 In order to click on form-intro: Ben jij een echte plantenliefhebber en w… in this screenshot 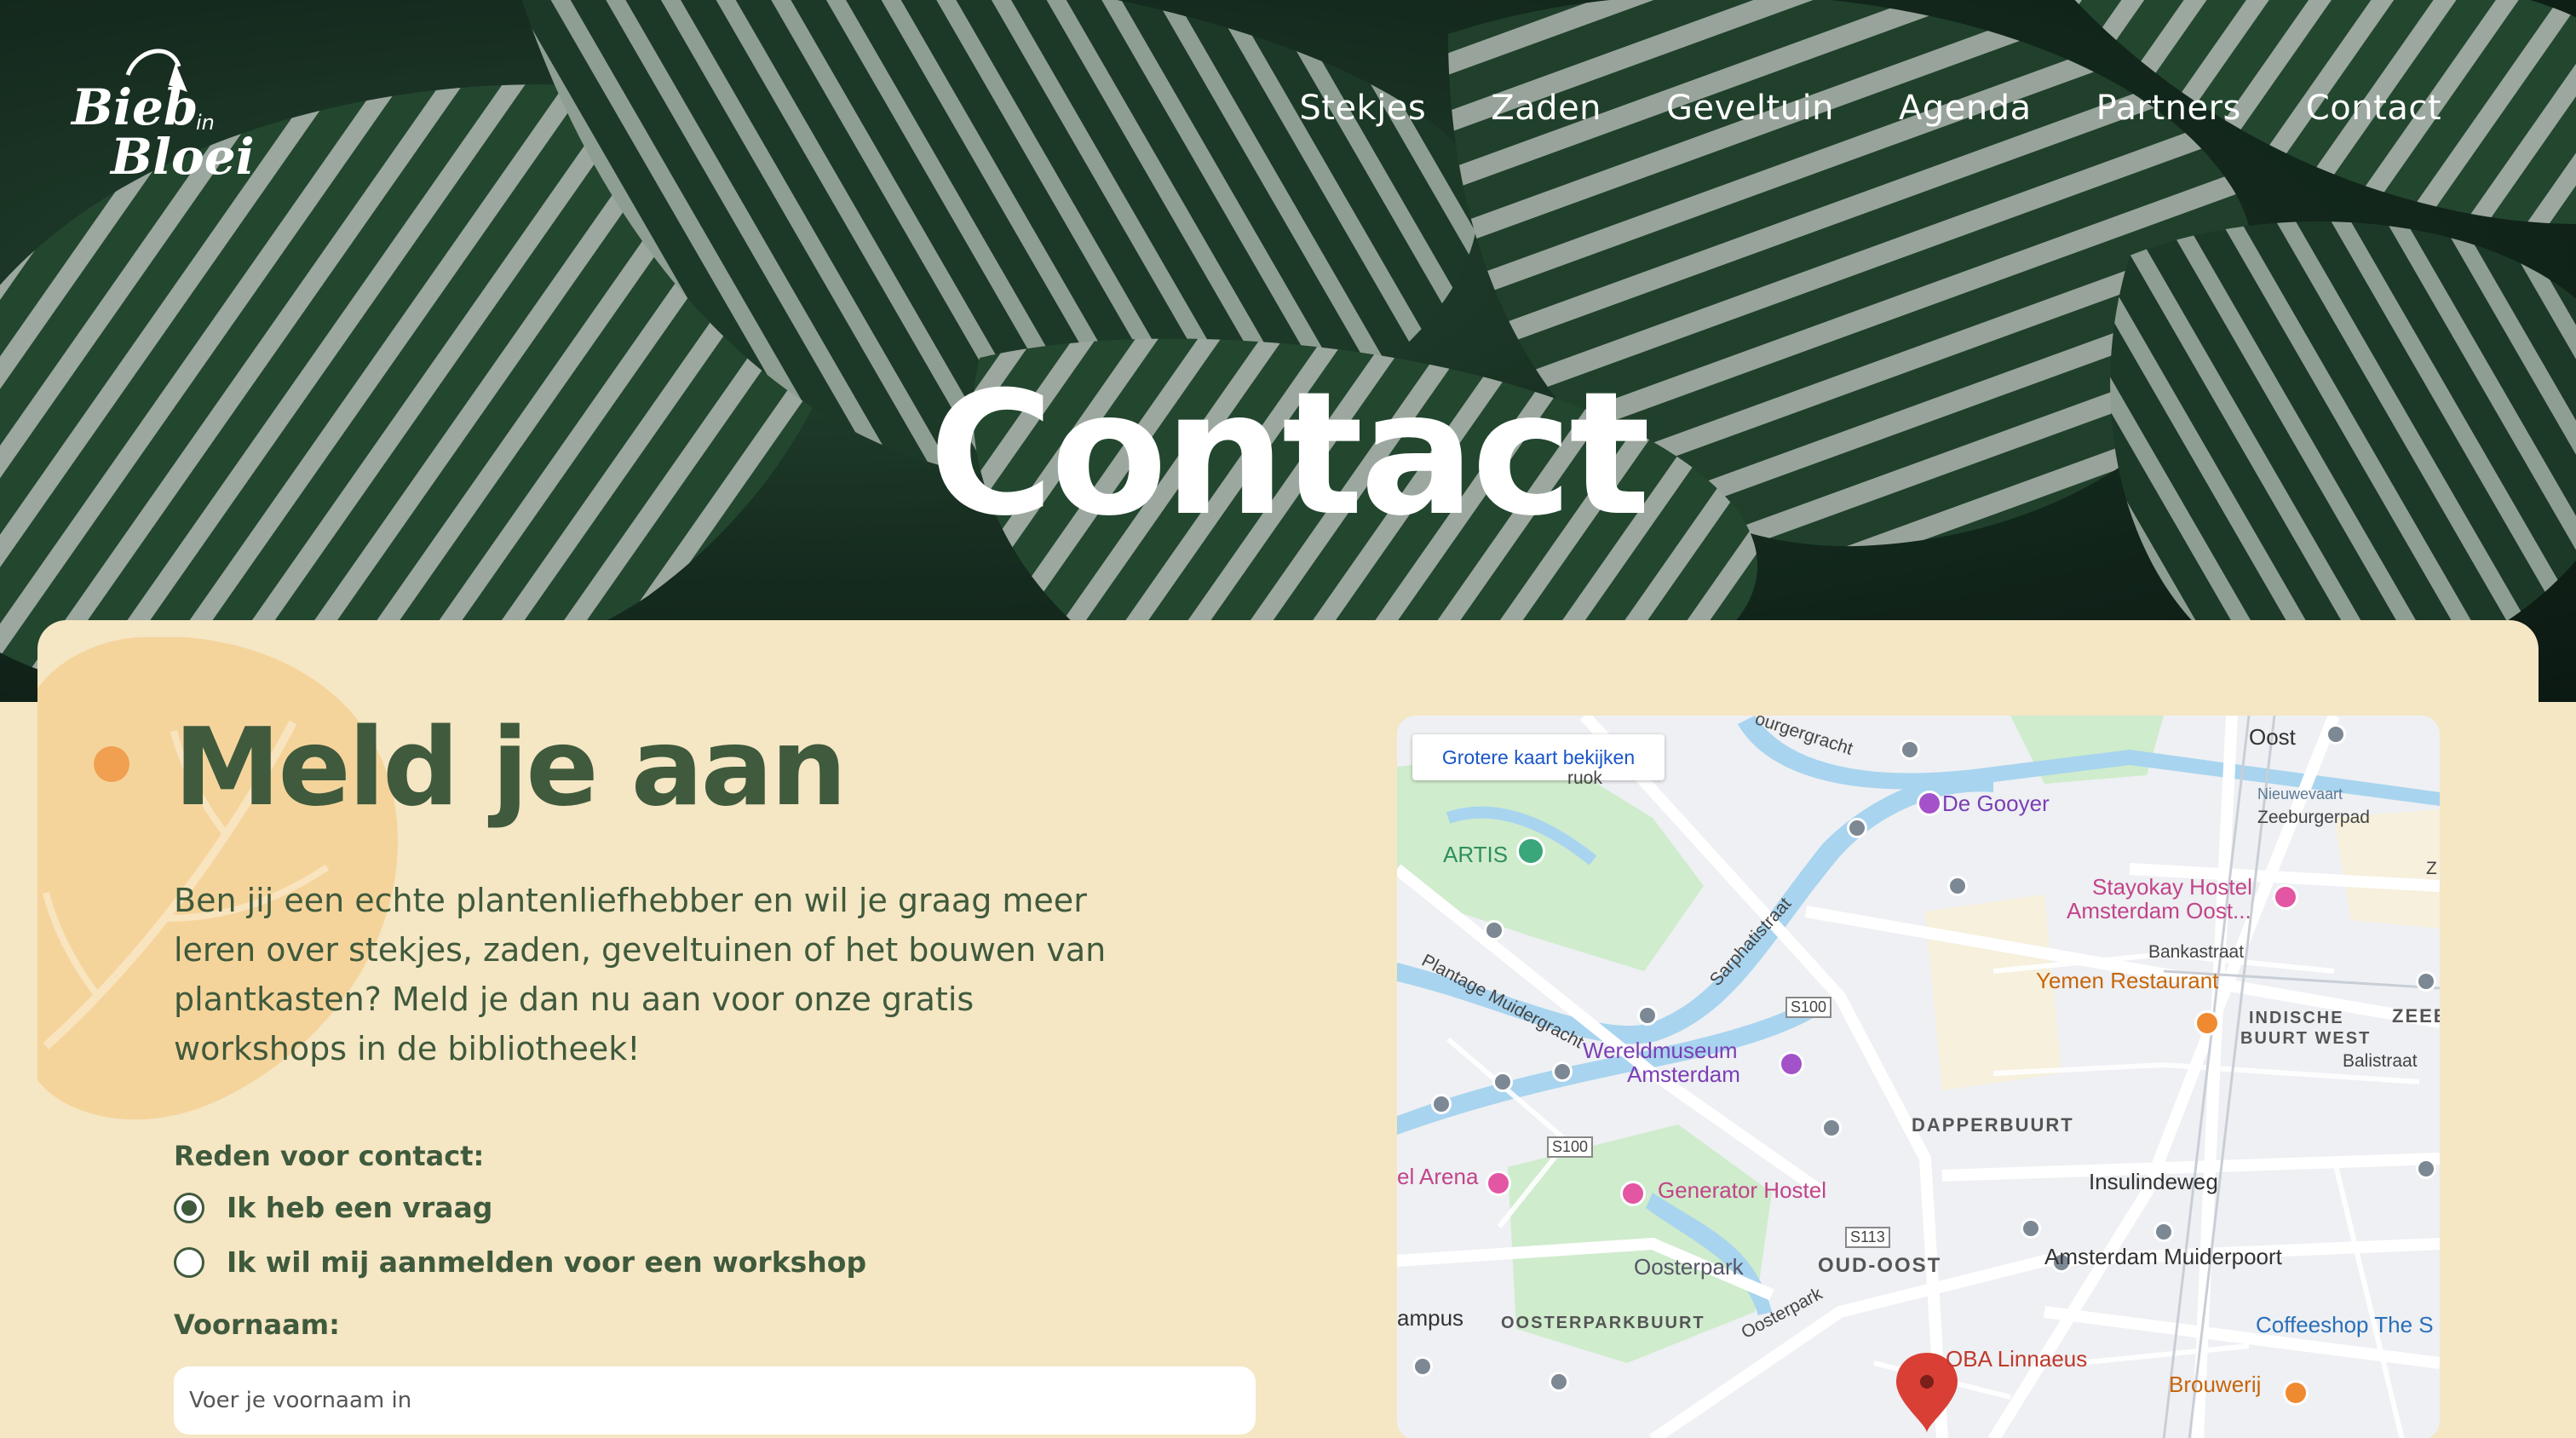, I will do `click(640, 974)`.